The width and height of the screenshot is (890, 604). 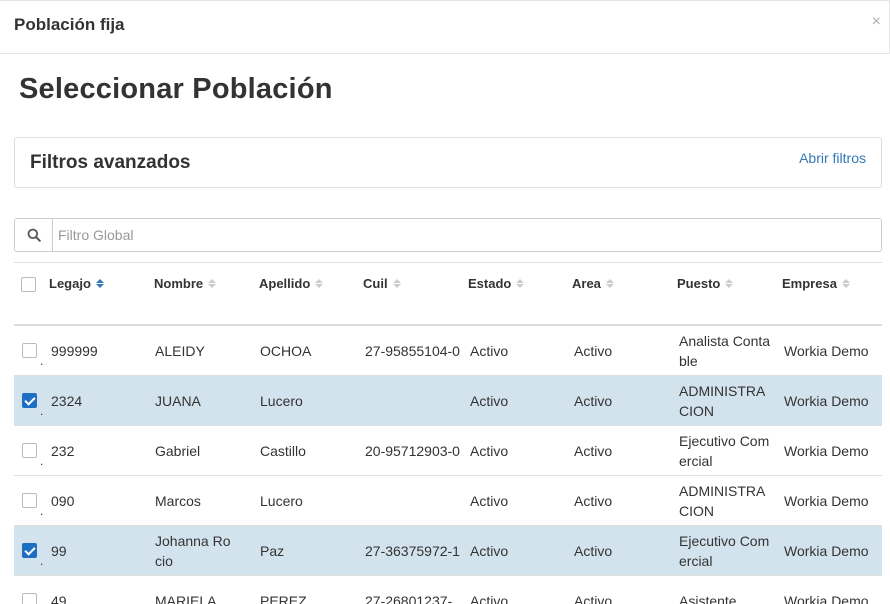 I want to click on column-header-nombre: Nombre, so click(x=185, y=283).